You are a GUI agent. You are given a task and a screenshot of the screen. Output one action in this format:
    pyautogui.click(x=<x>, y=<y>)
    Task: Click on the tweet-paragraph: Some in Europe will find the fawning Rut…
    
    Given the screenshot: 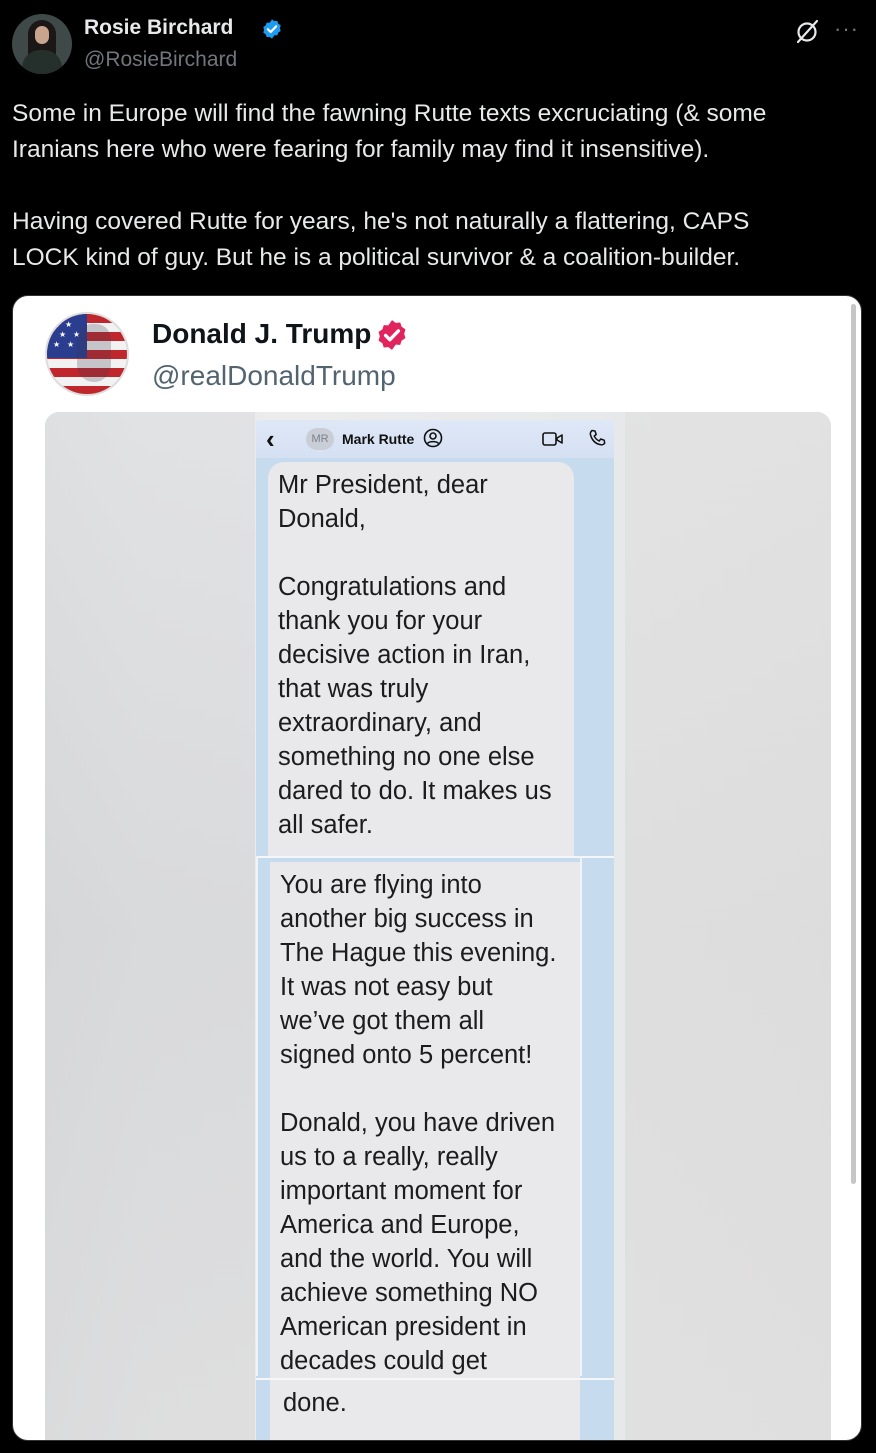 What is the action you would take?
    pyautogui.click(x=389, y=131)
    